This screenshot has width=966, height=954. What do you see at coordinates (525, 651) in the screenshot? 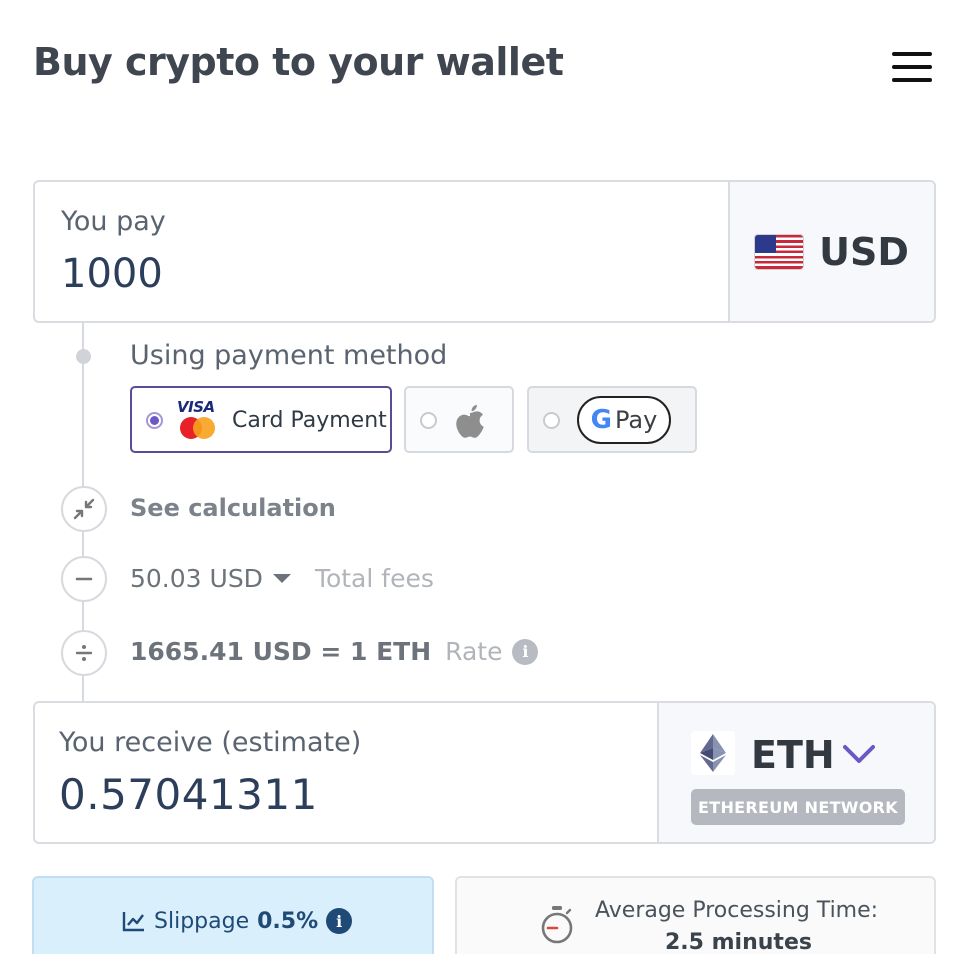
I see `info-icon: i` at bounding box center [525, 651].